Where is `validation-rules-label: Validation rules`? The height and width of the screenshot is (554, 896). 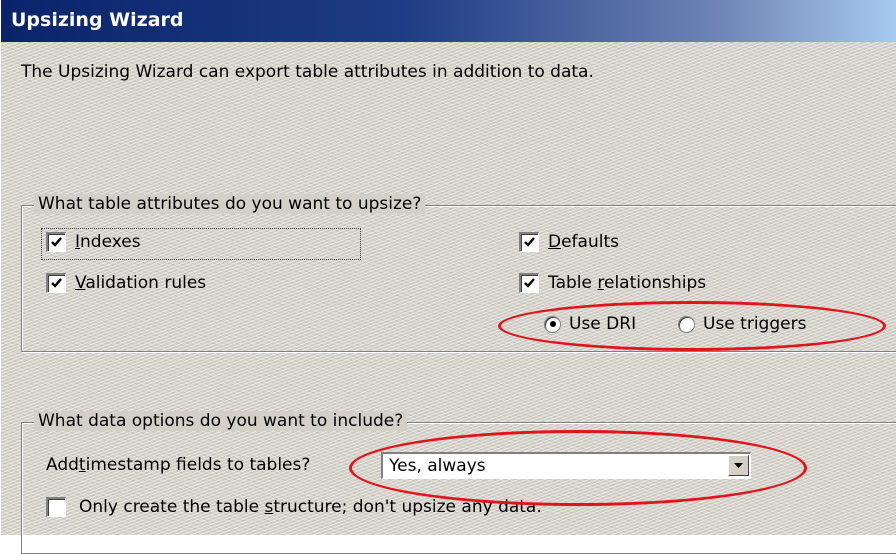 validation-rules-label: Validation rules is located at coordinates (141, 283).